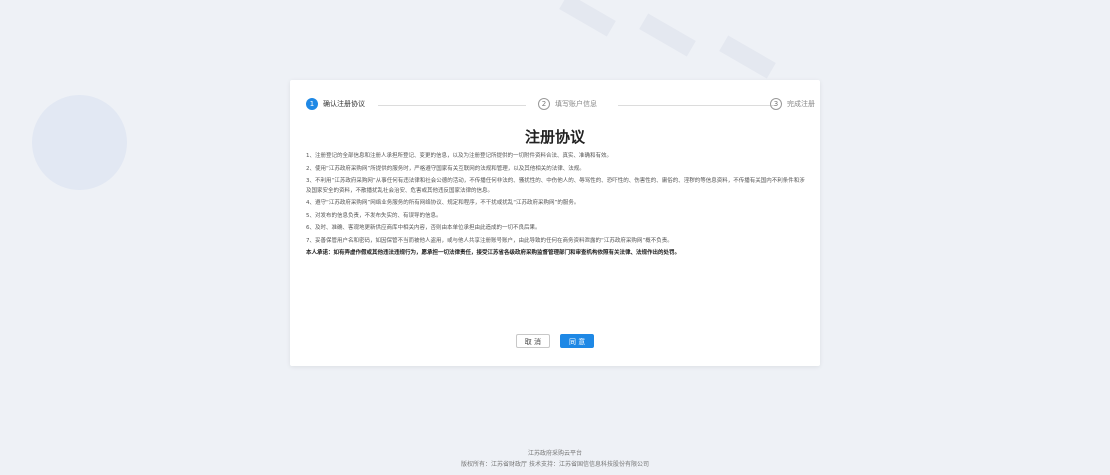 The height and width of the screenshot is (475, 1110). What do you see at coordinates (312, 104) in the screenshot?
I see `step-number-1: 1` at bounding box center [312, 104].